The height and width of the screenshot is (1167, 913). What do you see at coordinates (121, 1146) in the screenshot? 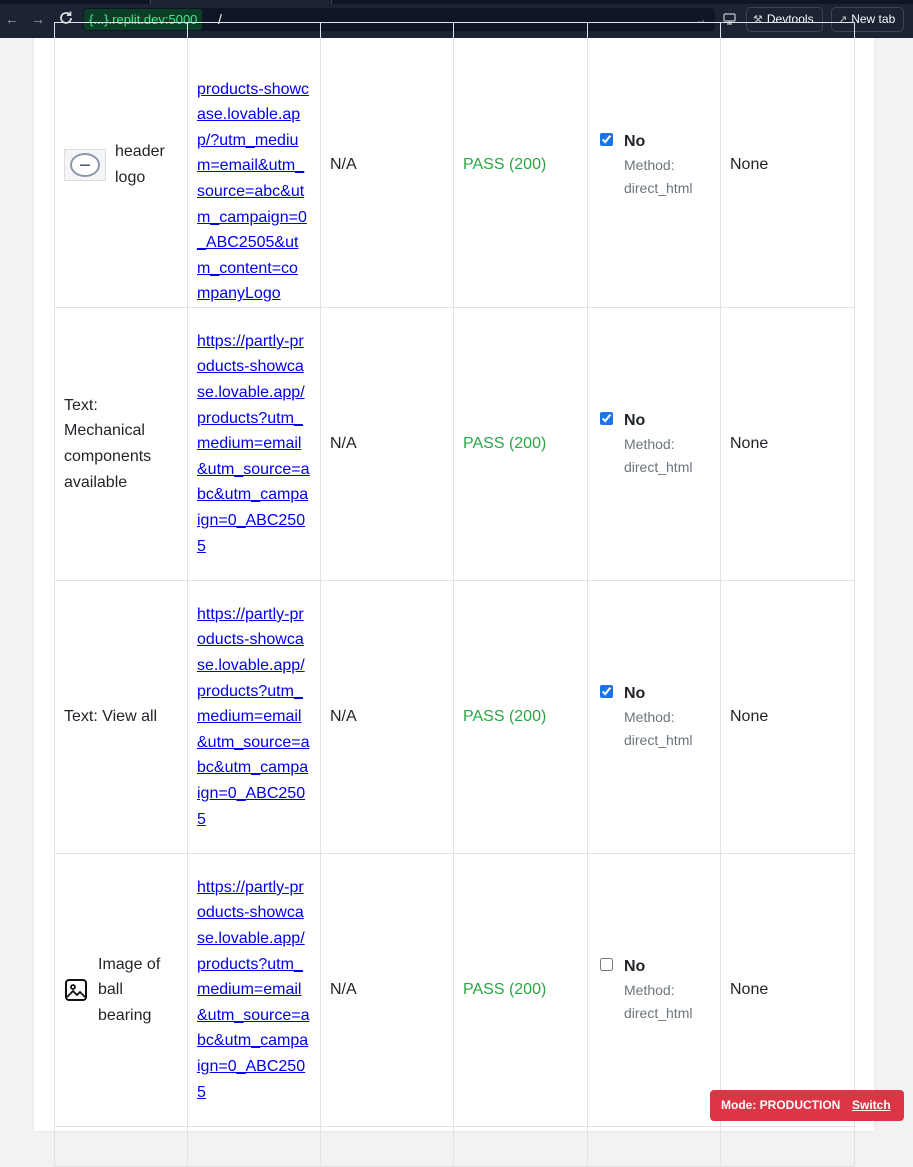
I see `element-cell` at bounding box center [121, 1146].